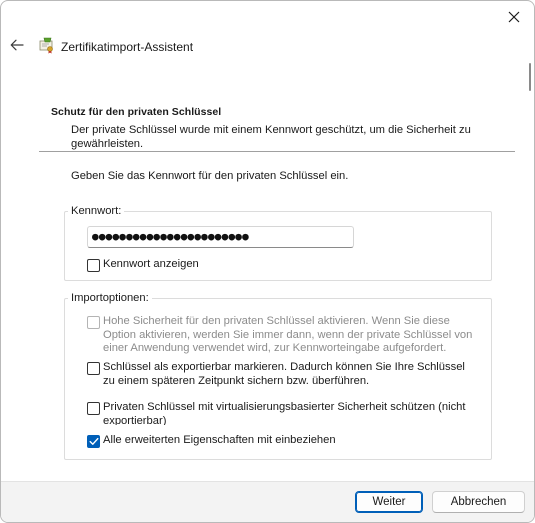  I want to click on section-heading: Schutz für den privaten Schlüssel, so click(136, 112).